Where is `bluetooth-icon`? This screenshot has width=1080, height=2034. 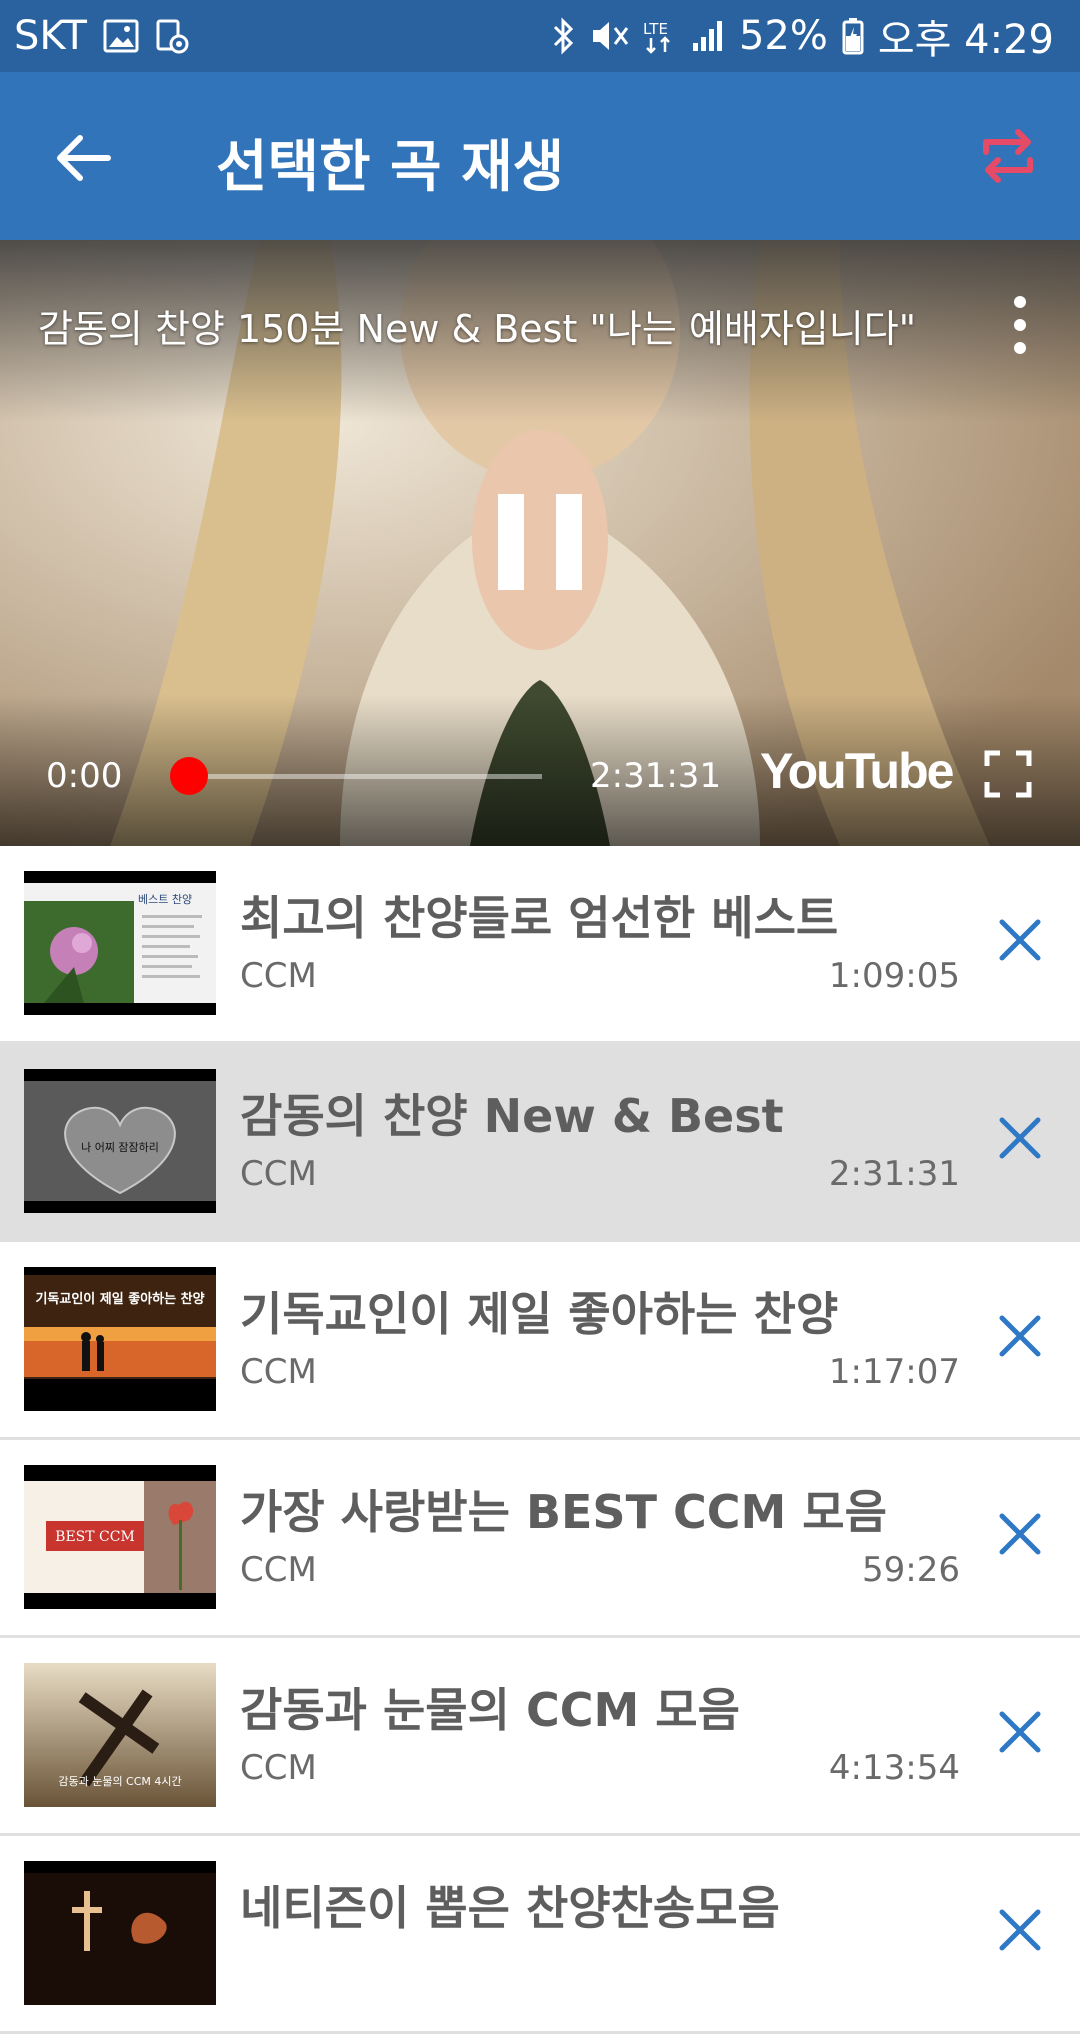 bluetooth-icon is located at coordinates (563, 36).